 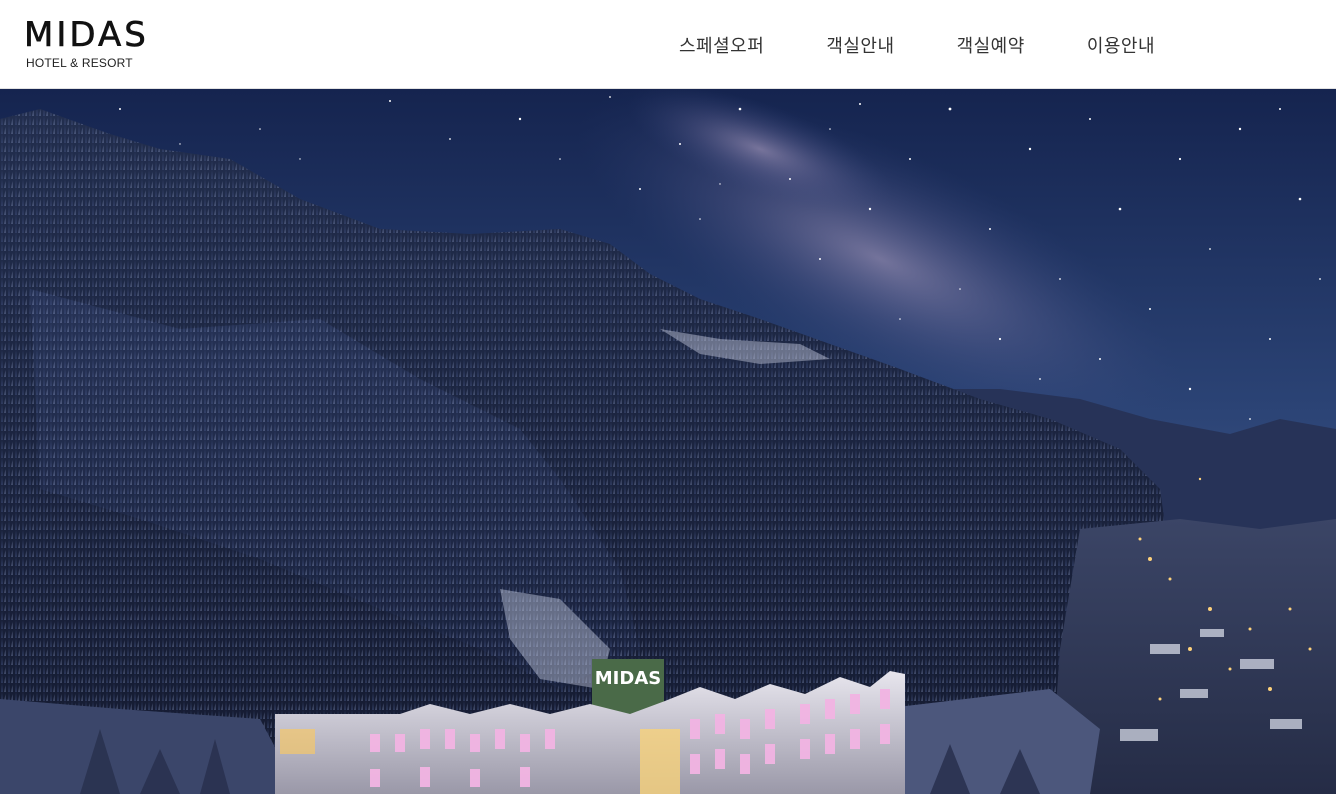 I want to click on nav-item-usage-guide: 이용안내, so click(x=1121, y=45).